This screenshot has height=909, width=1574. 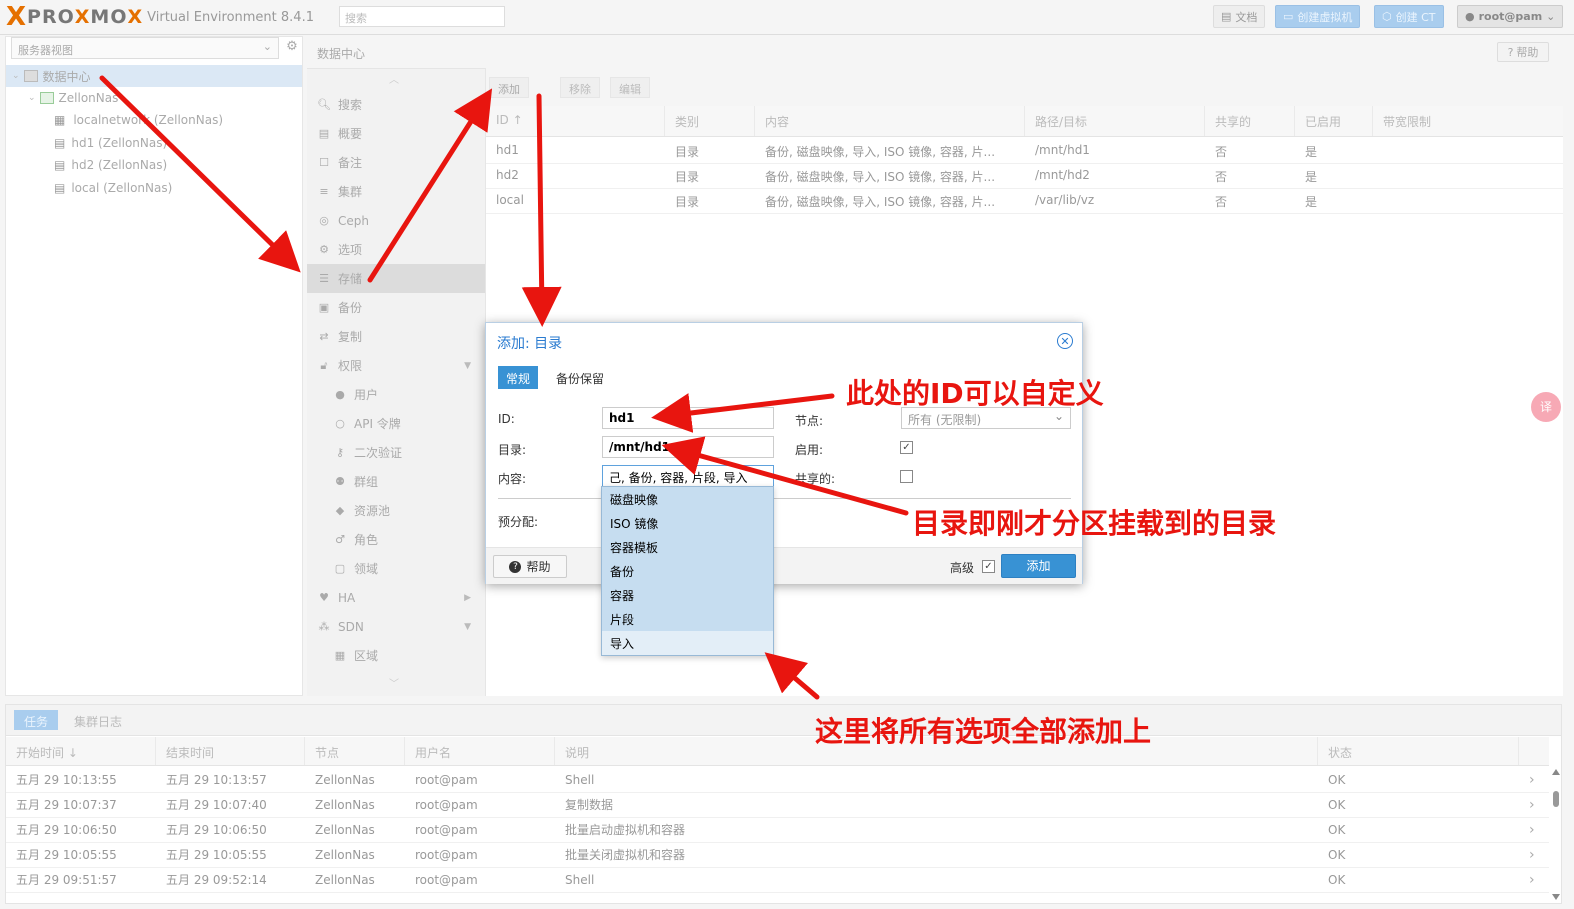 What do you see at coordinates (530, 566) in the screenshot?
I see `dialog-help-button: ? 帮助` at bounding box center [530, 566].